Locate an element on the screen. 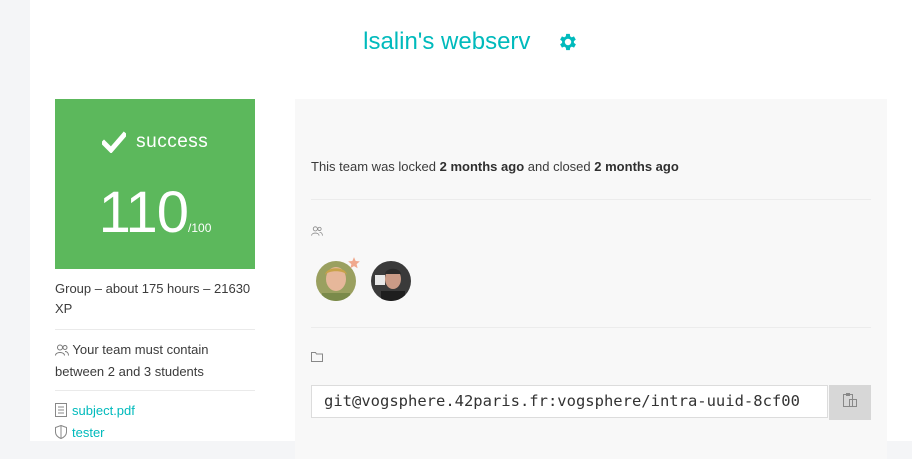 This screenshot has width=912, height=459. star-icon is located at coordinates (354, 263).